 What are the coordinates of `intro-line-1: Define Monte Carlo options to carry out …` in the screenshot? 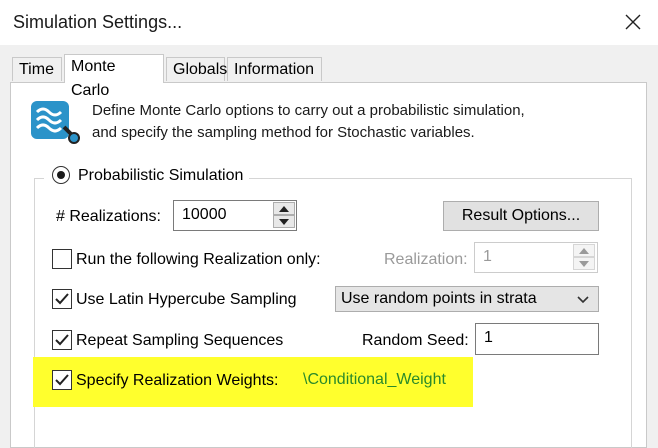 It's located at (308, 110).